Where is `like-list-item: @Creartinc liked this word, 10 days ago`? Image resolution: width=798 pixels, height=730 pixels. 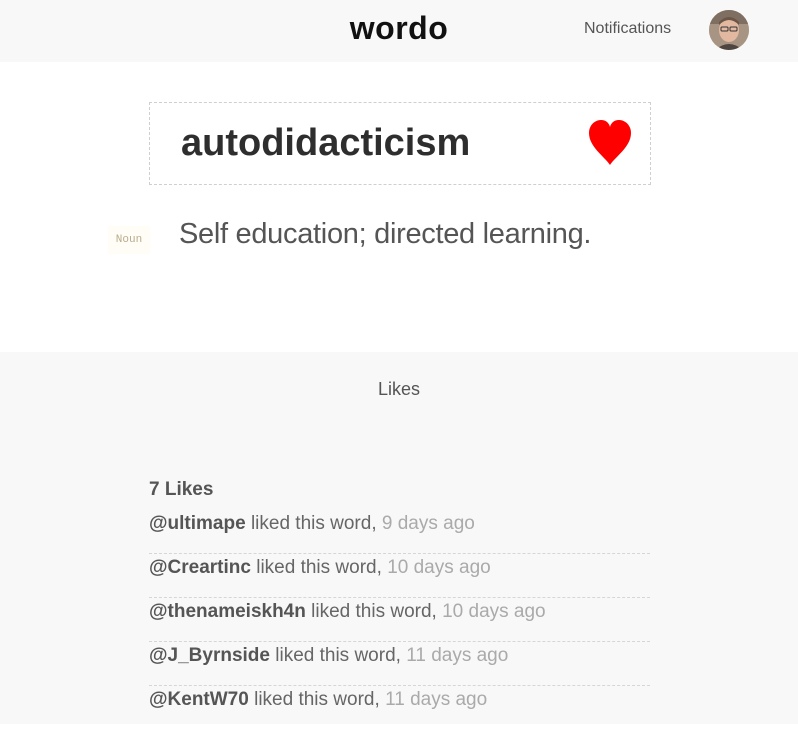 like-list-item: @Creartinc liked this word, 10 days ago is located at coordinates (399, 576).